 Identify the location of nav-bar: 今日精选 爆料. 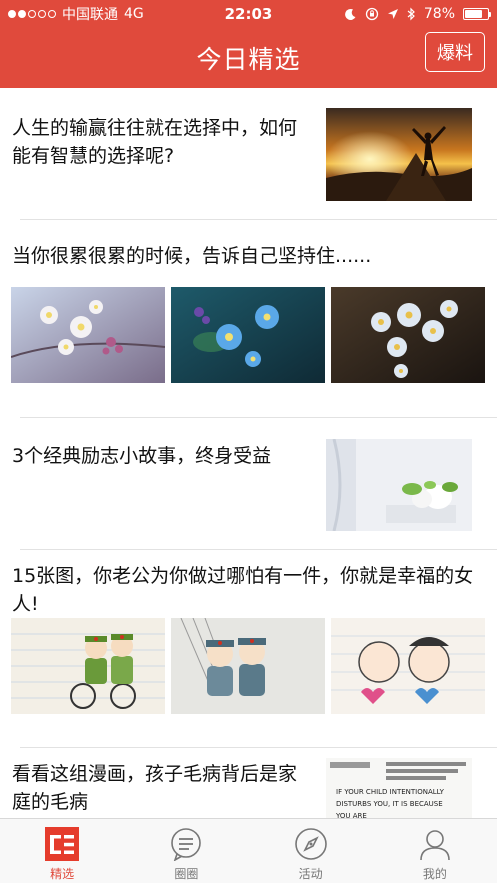
(248, 58).